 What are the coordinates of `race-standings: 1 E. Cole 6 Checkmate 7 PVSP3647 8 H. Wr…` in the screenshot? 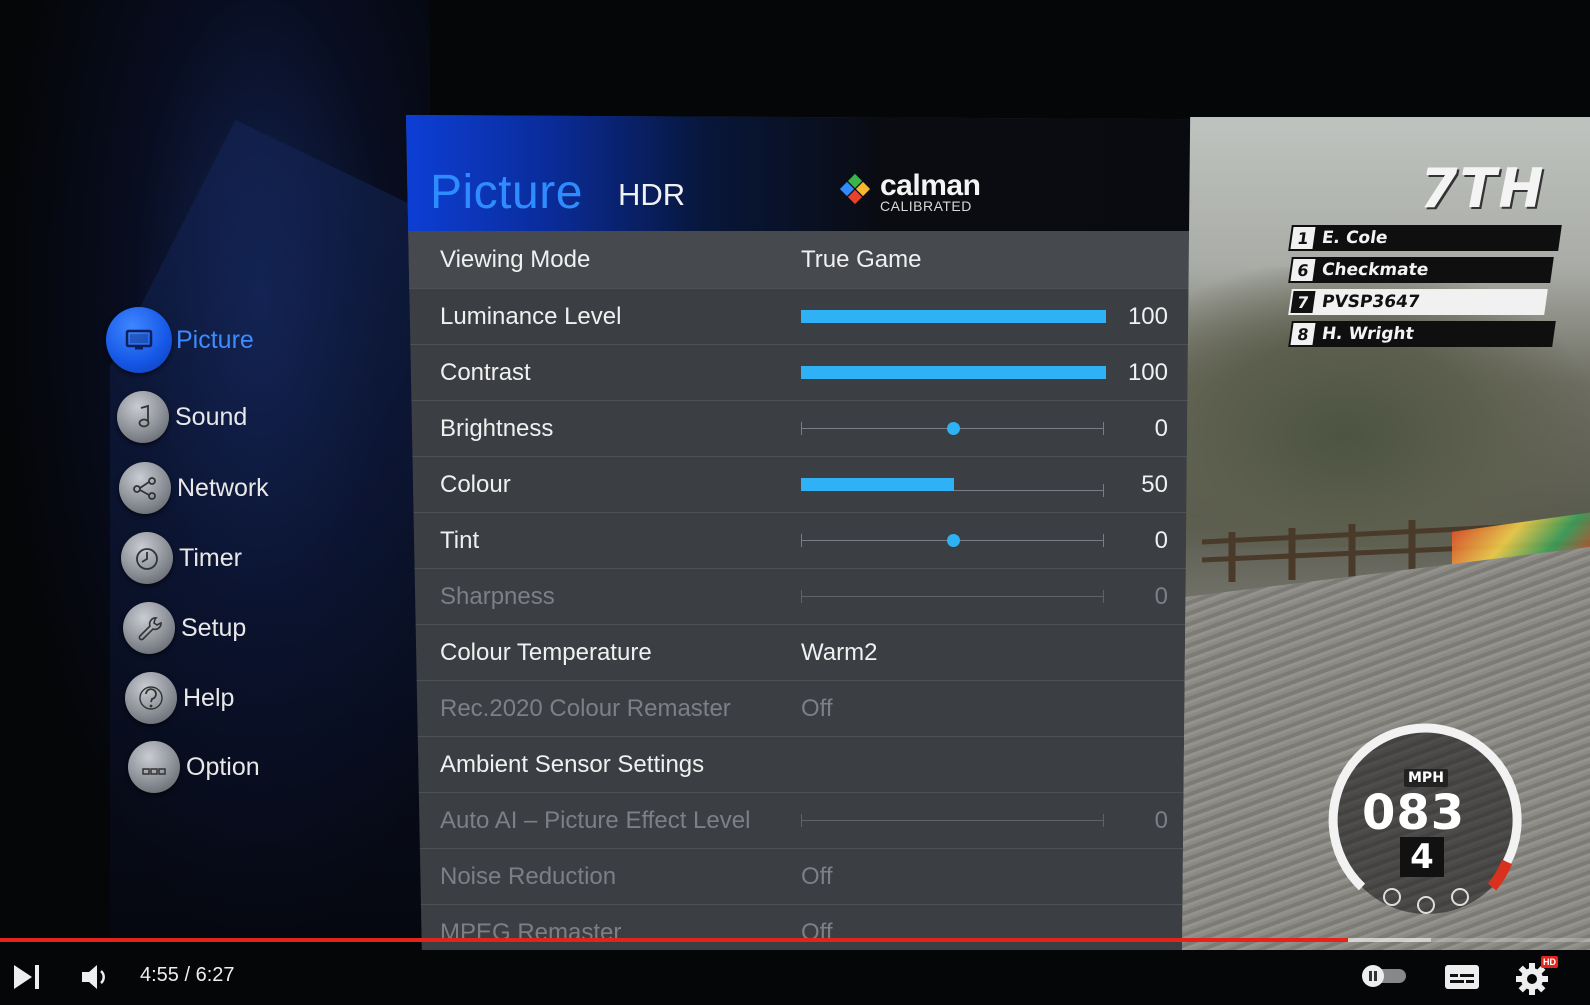 It's located at (1425, 289).